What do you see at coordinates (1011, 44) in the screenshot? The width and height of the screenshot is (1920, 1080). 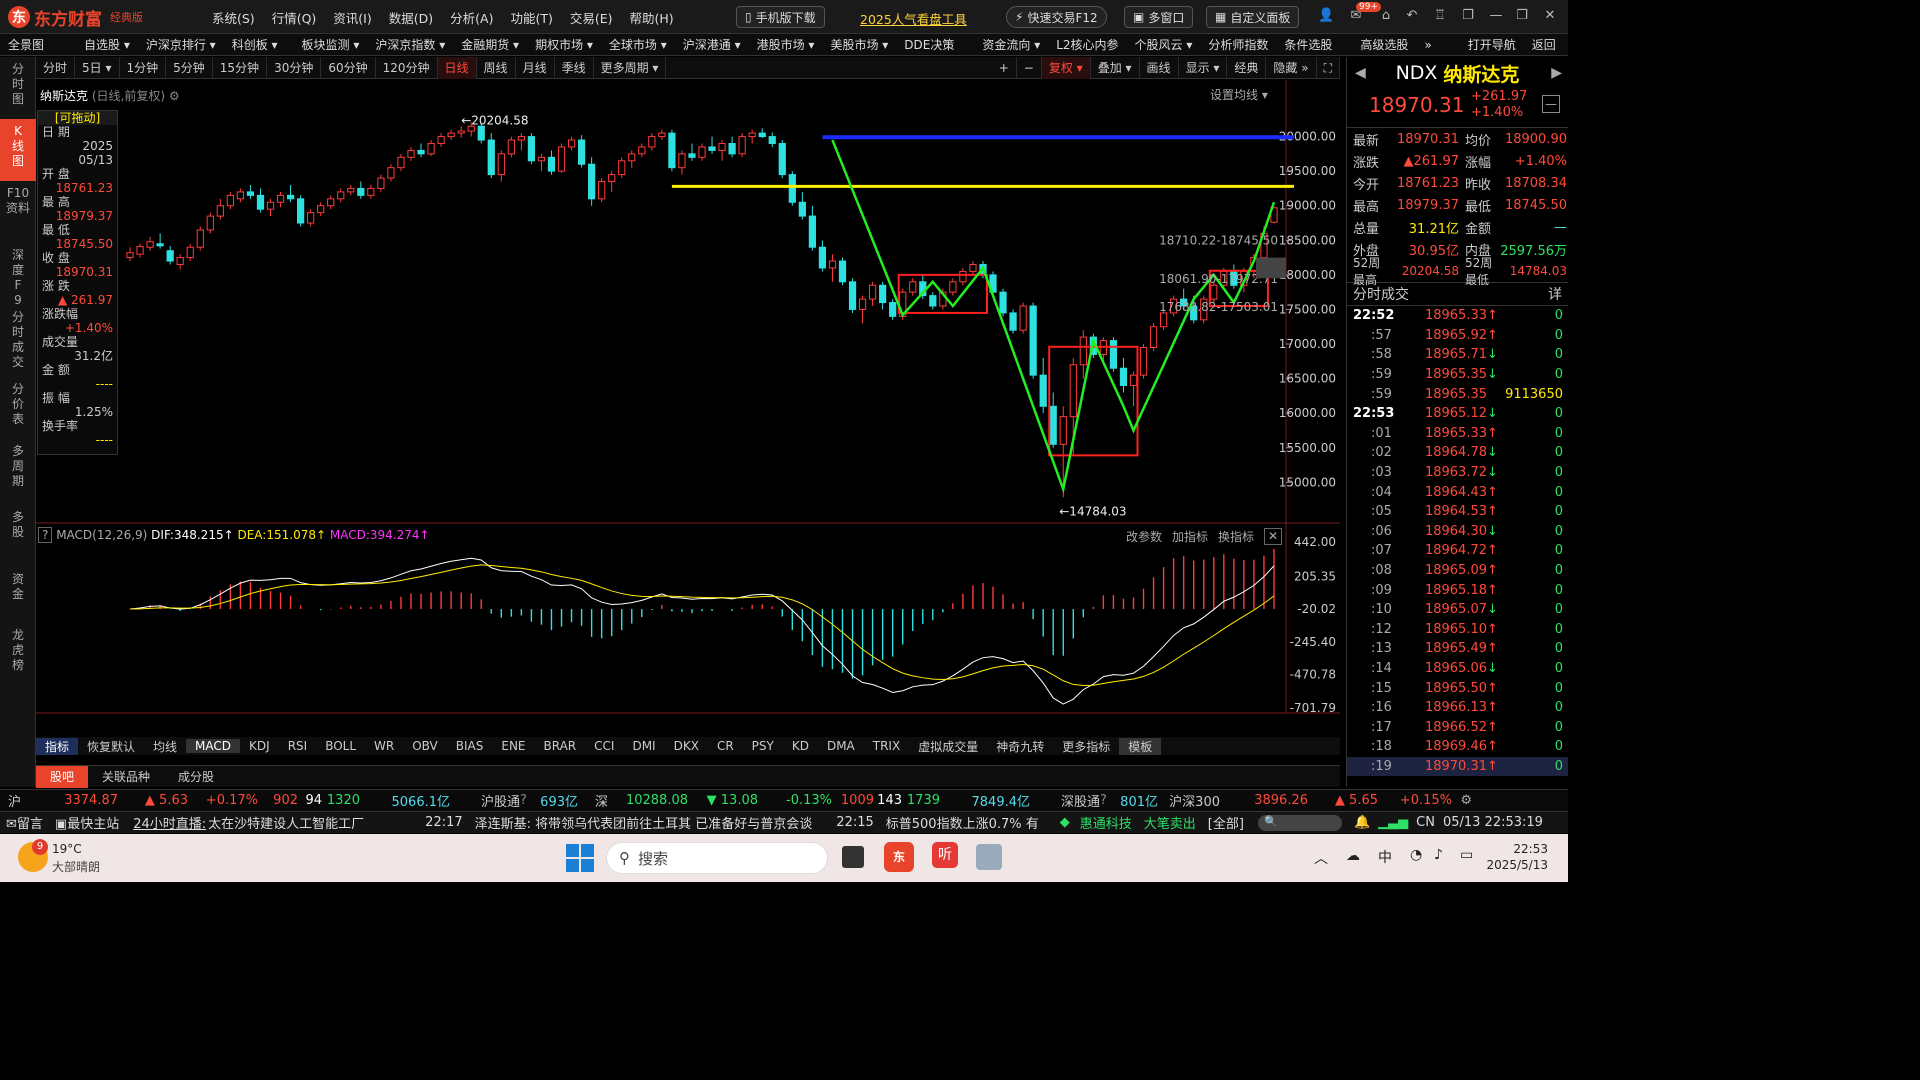 I see `nav-fund-flow: 资金流向 ▾` at bounding box center [1011, 44].